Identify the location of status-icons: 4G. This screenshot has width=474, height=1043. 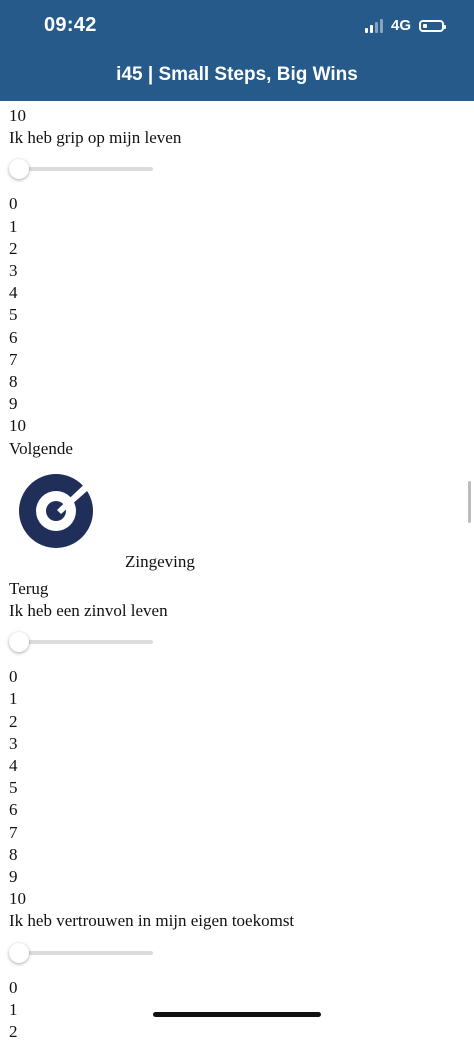
(405, 25).